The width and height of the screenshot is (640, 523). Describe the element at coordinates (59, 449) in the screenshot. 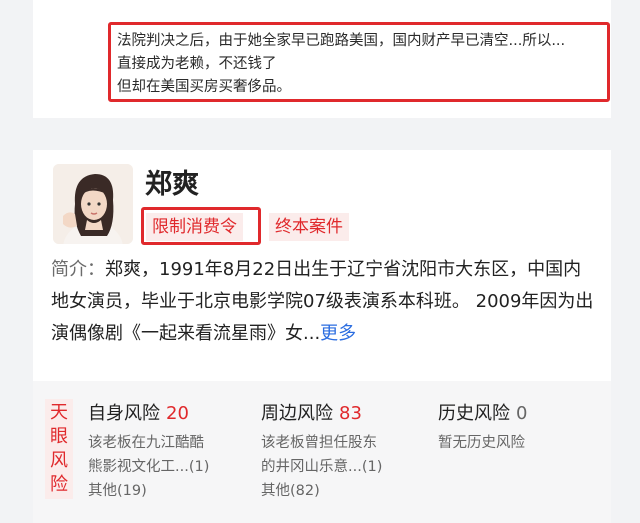

I see `tianyan-risk-badge: 天眼风险` at that location.